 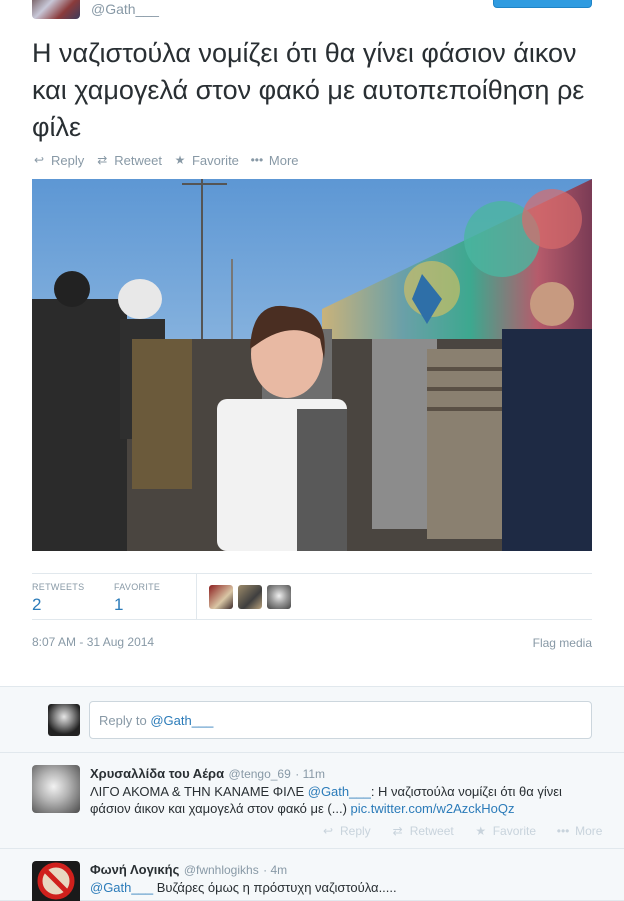 What do you see at coordinates (56, 9) in the screenshot?
I see `author-avatar` at bounding box center [56, 9].